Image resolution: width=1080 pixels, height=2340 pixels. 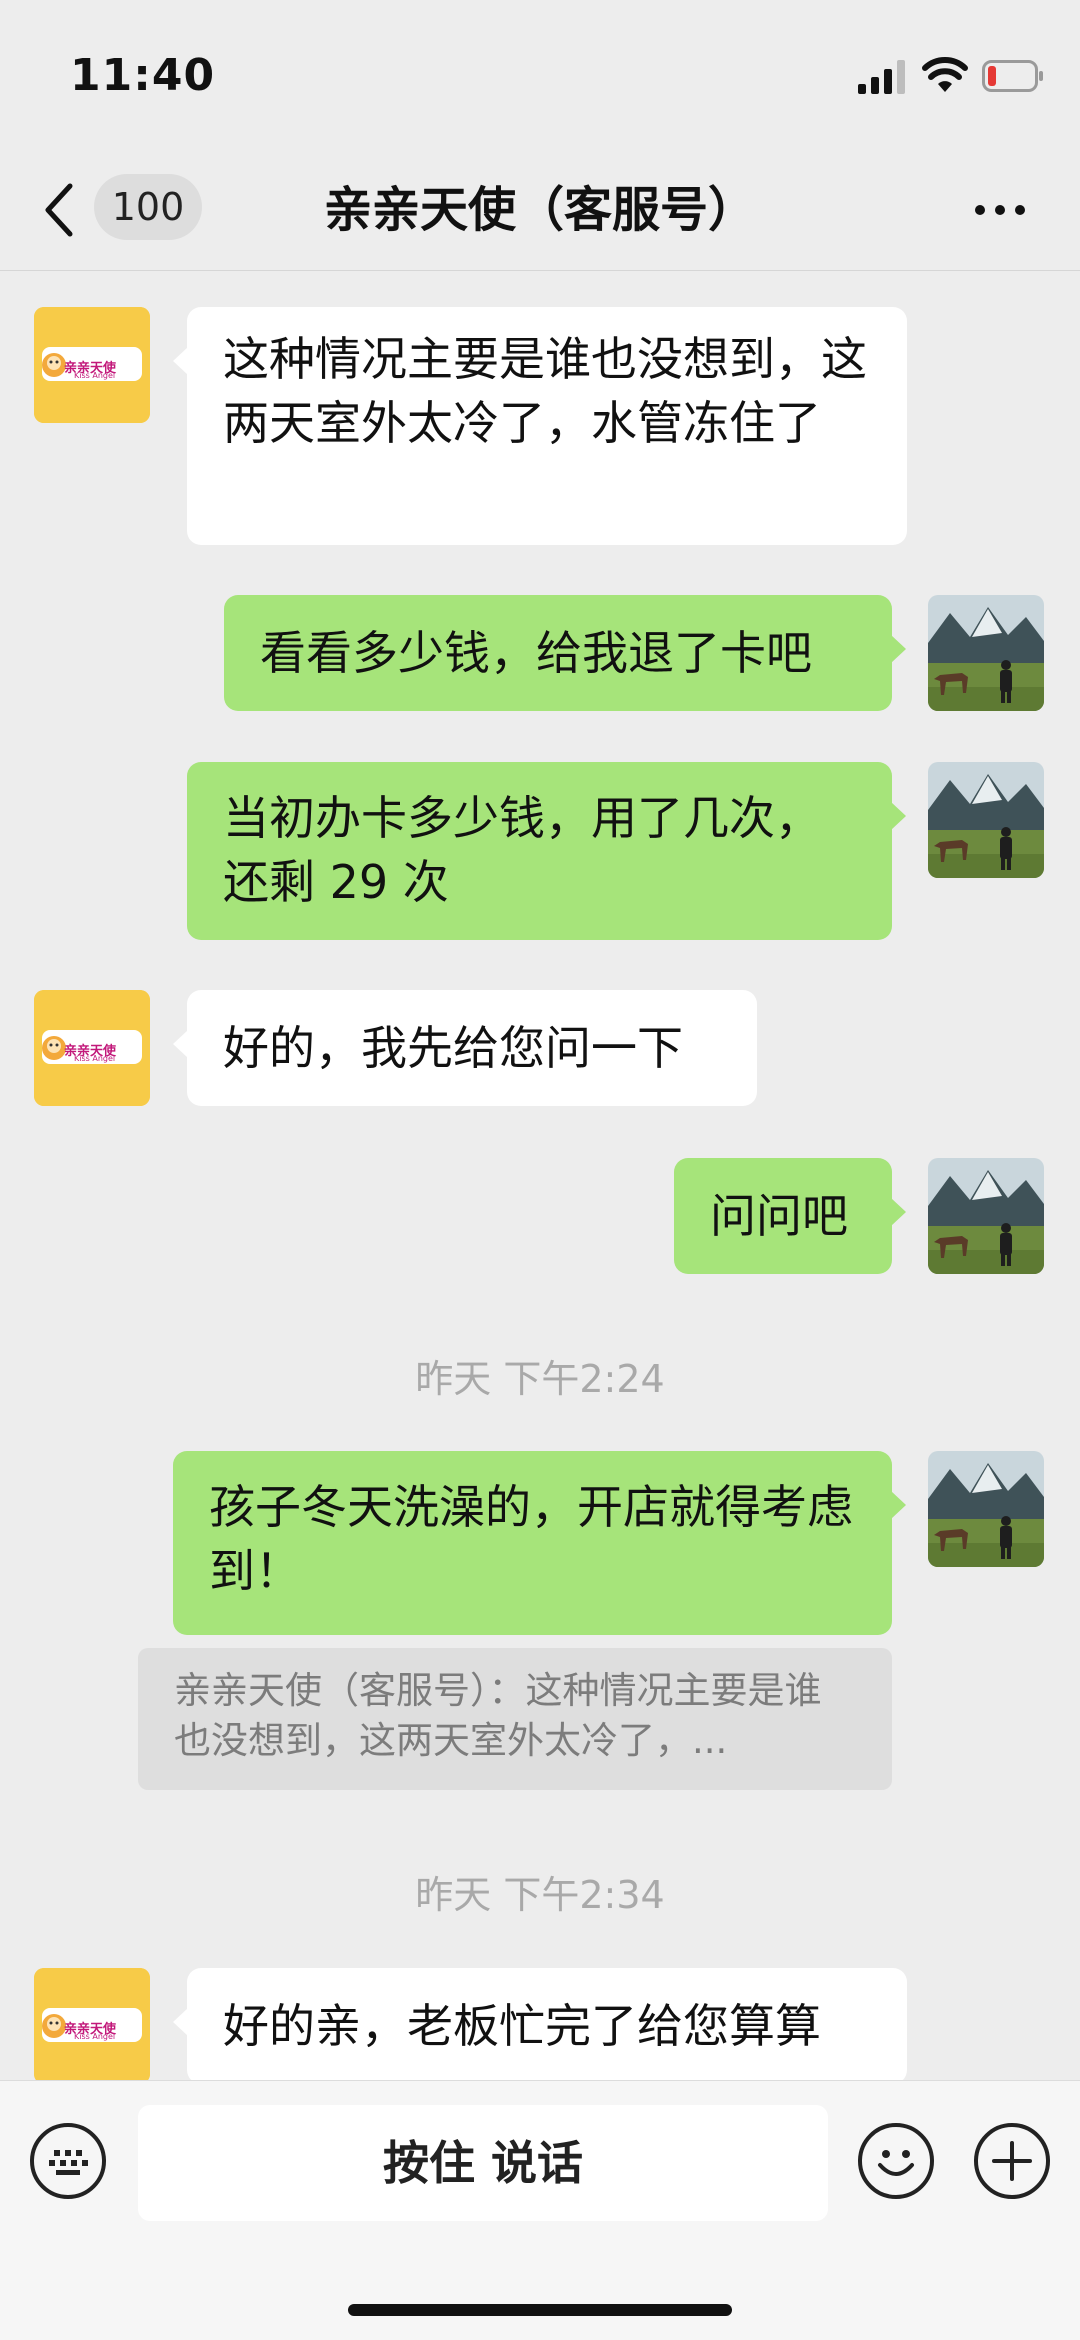 I want to click on battery-low-icon, so click(x=1012, y=76).